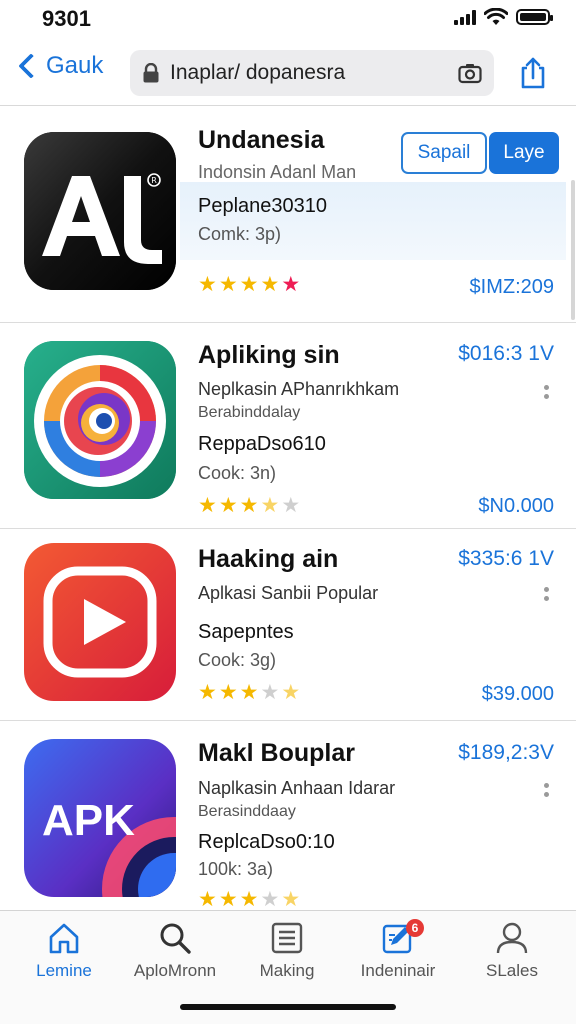 The height and width of the screenshot is (1024, 576). Describe the element at coordinates (299, 389) in the screenshot. I see `app-subtitle: Neplkasin APhanrıkhkam` at that location.